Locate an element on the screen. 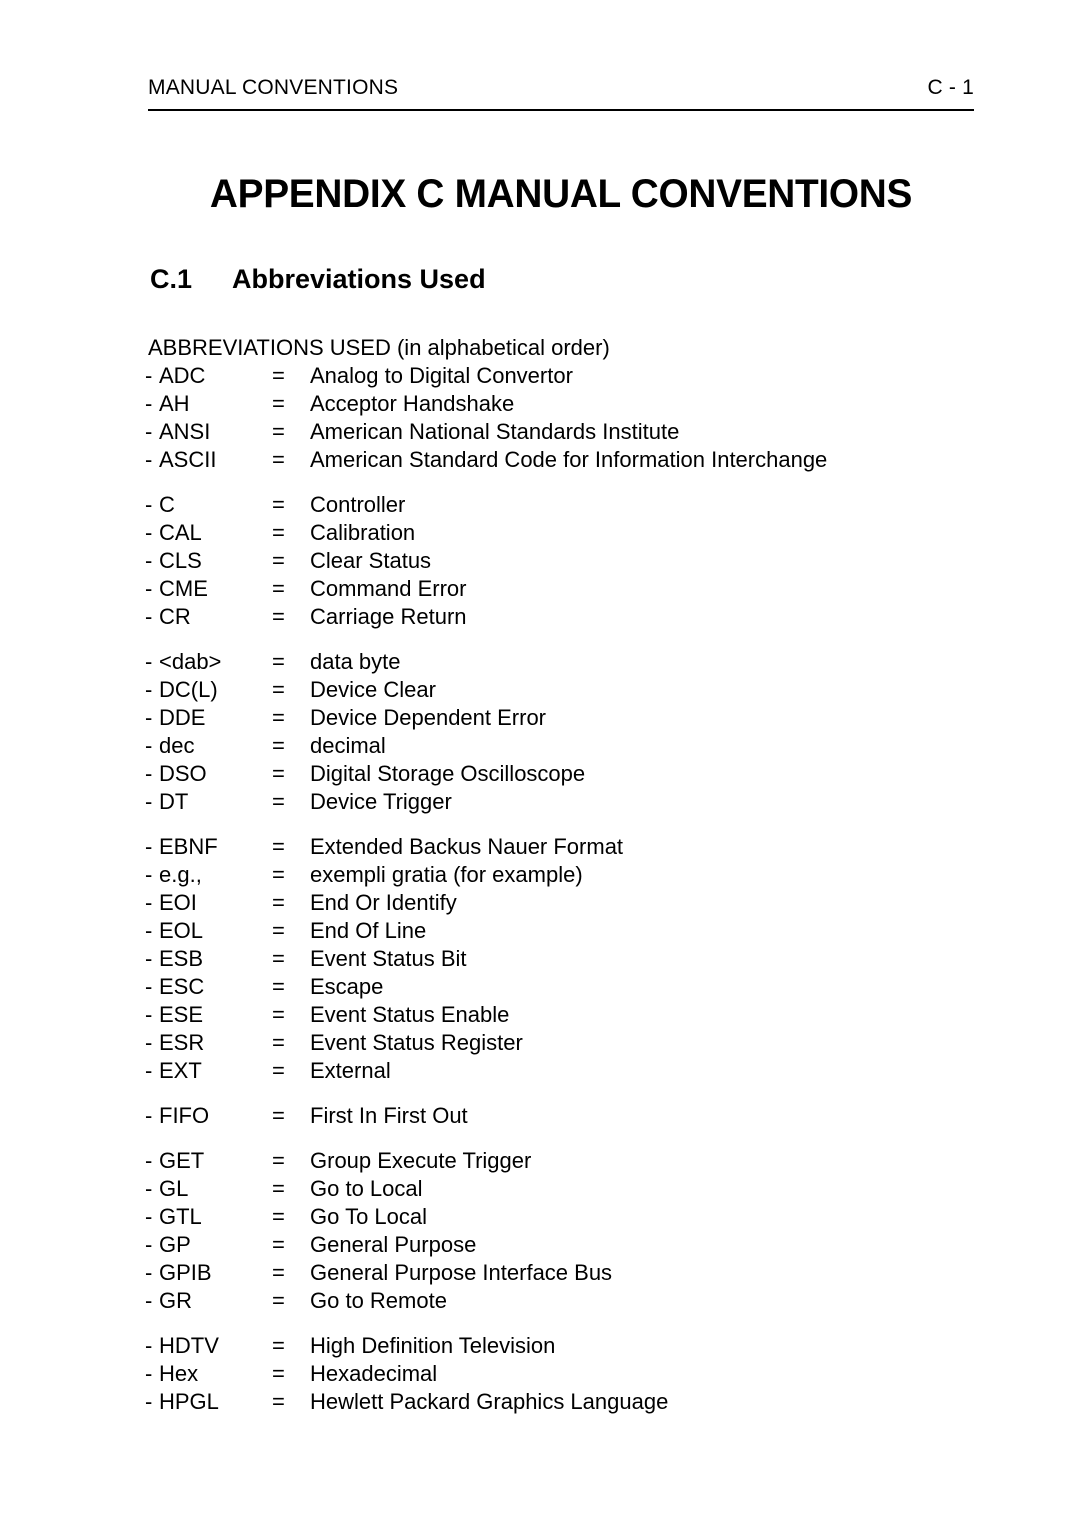 This screenshot has height=1529, width=1080. abbreviation-group: - FIFO = First In First Out is located at coordinates (540, 1117).